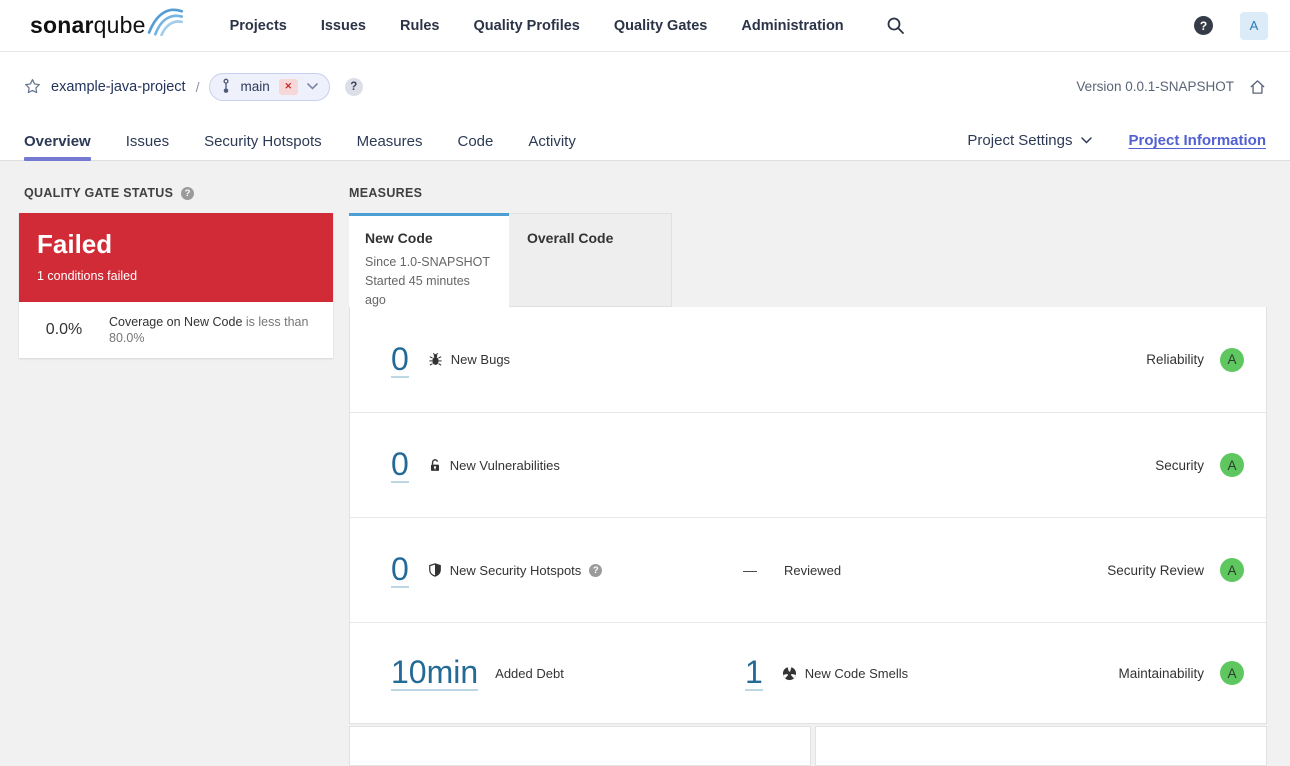 This screenshot has width=1290, height=766. I want to click on branch-selector: main ✕, so click(269, 87).